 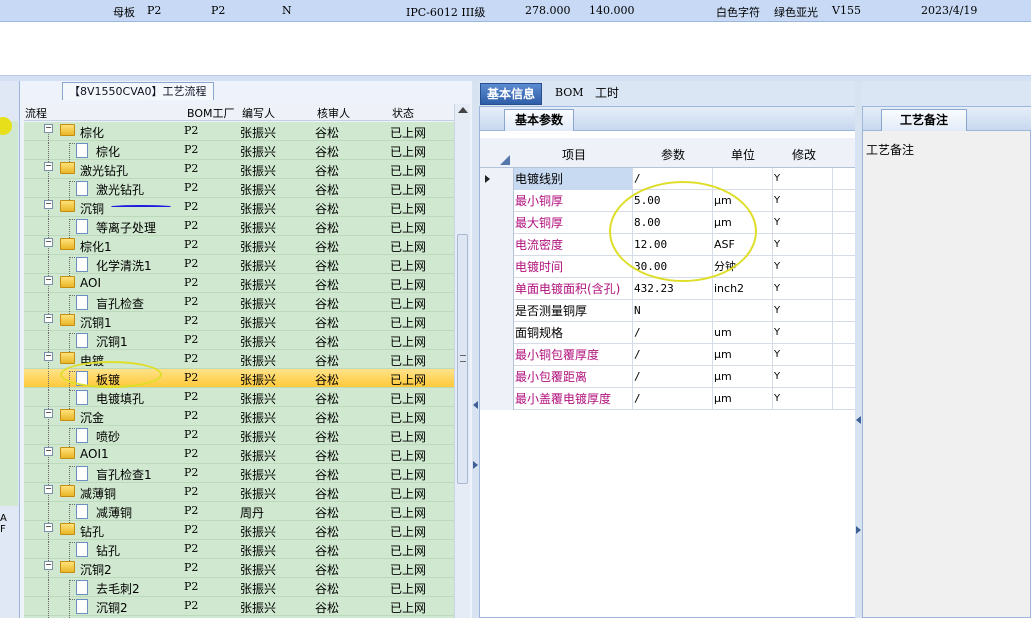 I want to click on param-unit: um, so click(x=743, y=333).